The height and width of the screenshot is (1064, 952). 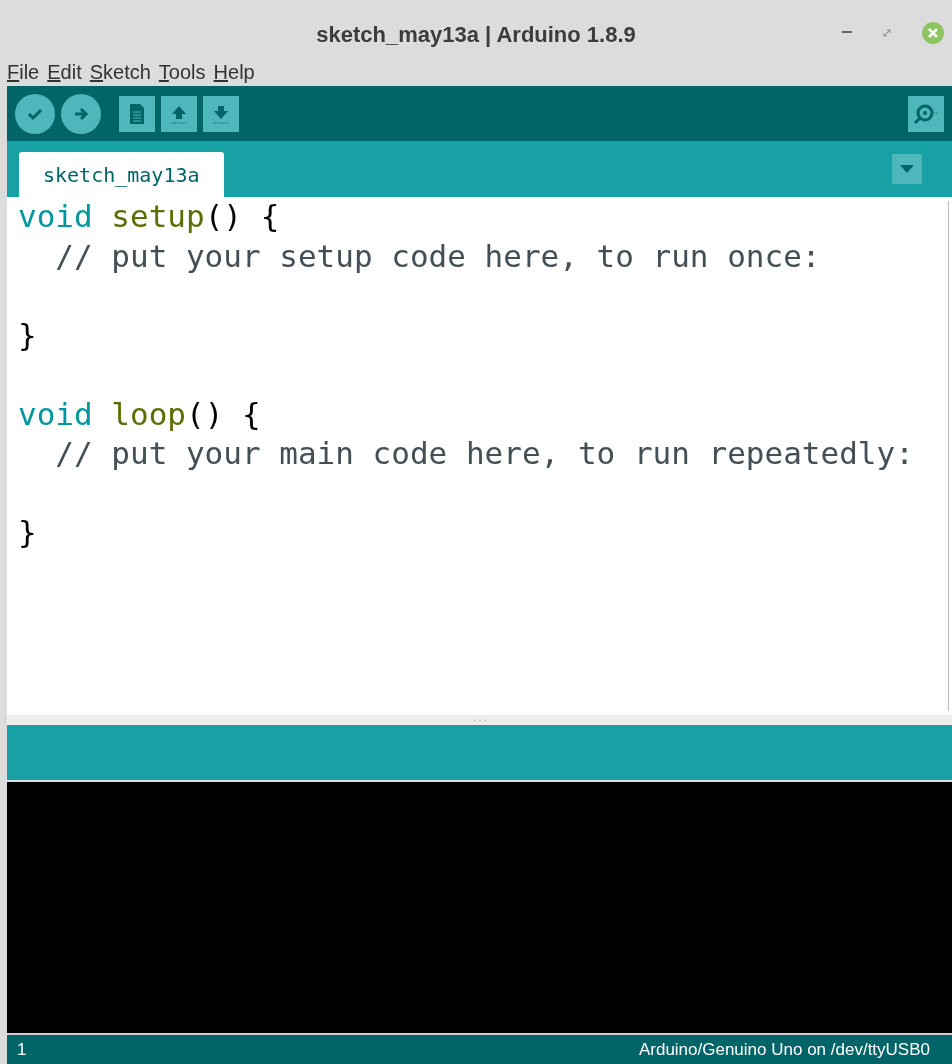 What do you see at coordinates (64, 72) in the screenshot?
I see `menu-item: Edit` at bounding box center [64, 72].